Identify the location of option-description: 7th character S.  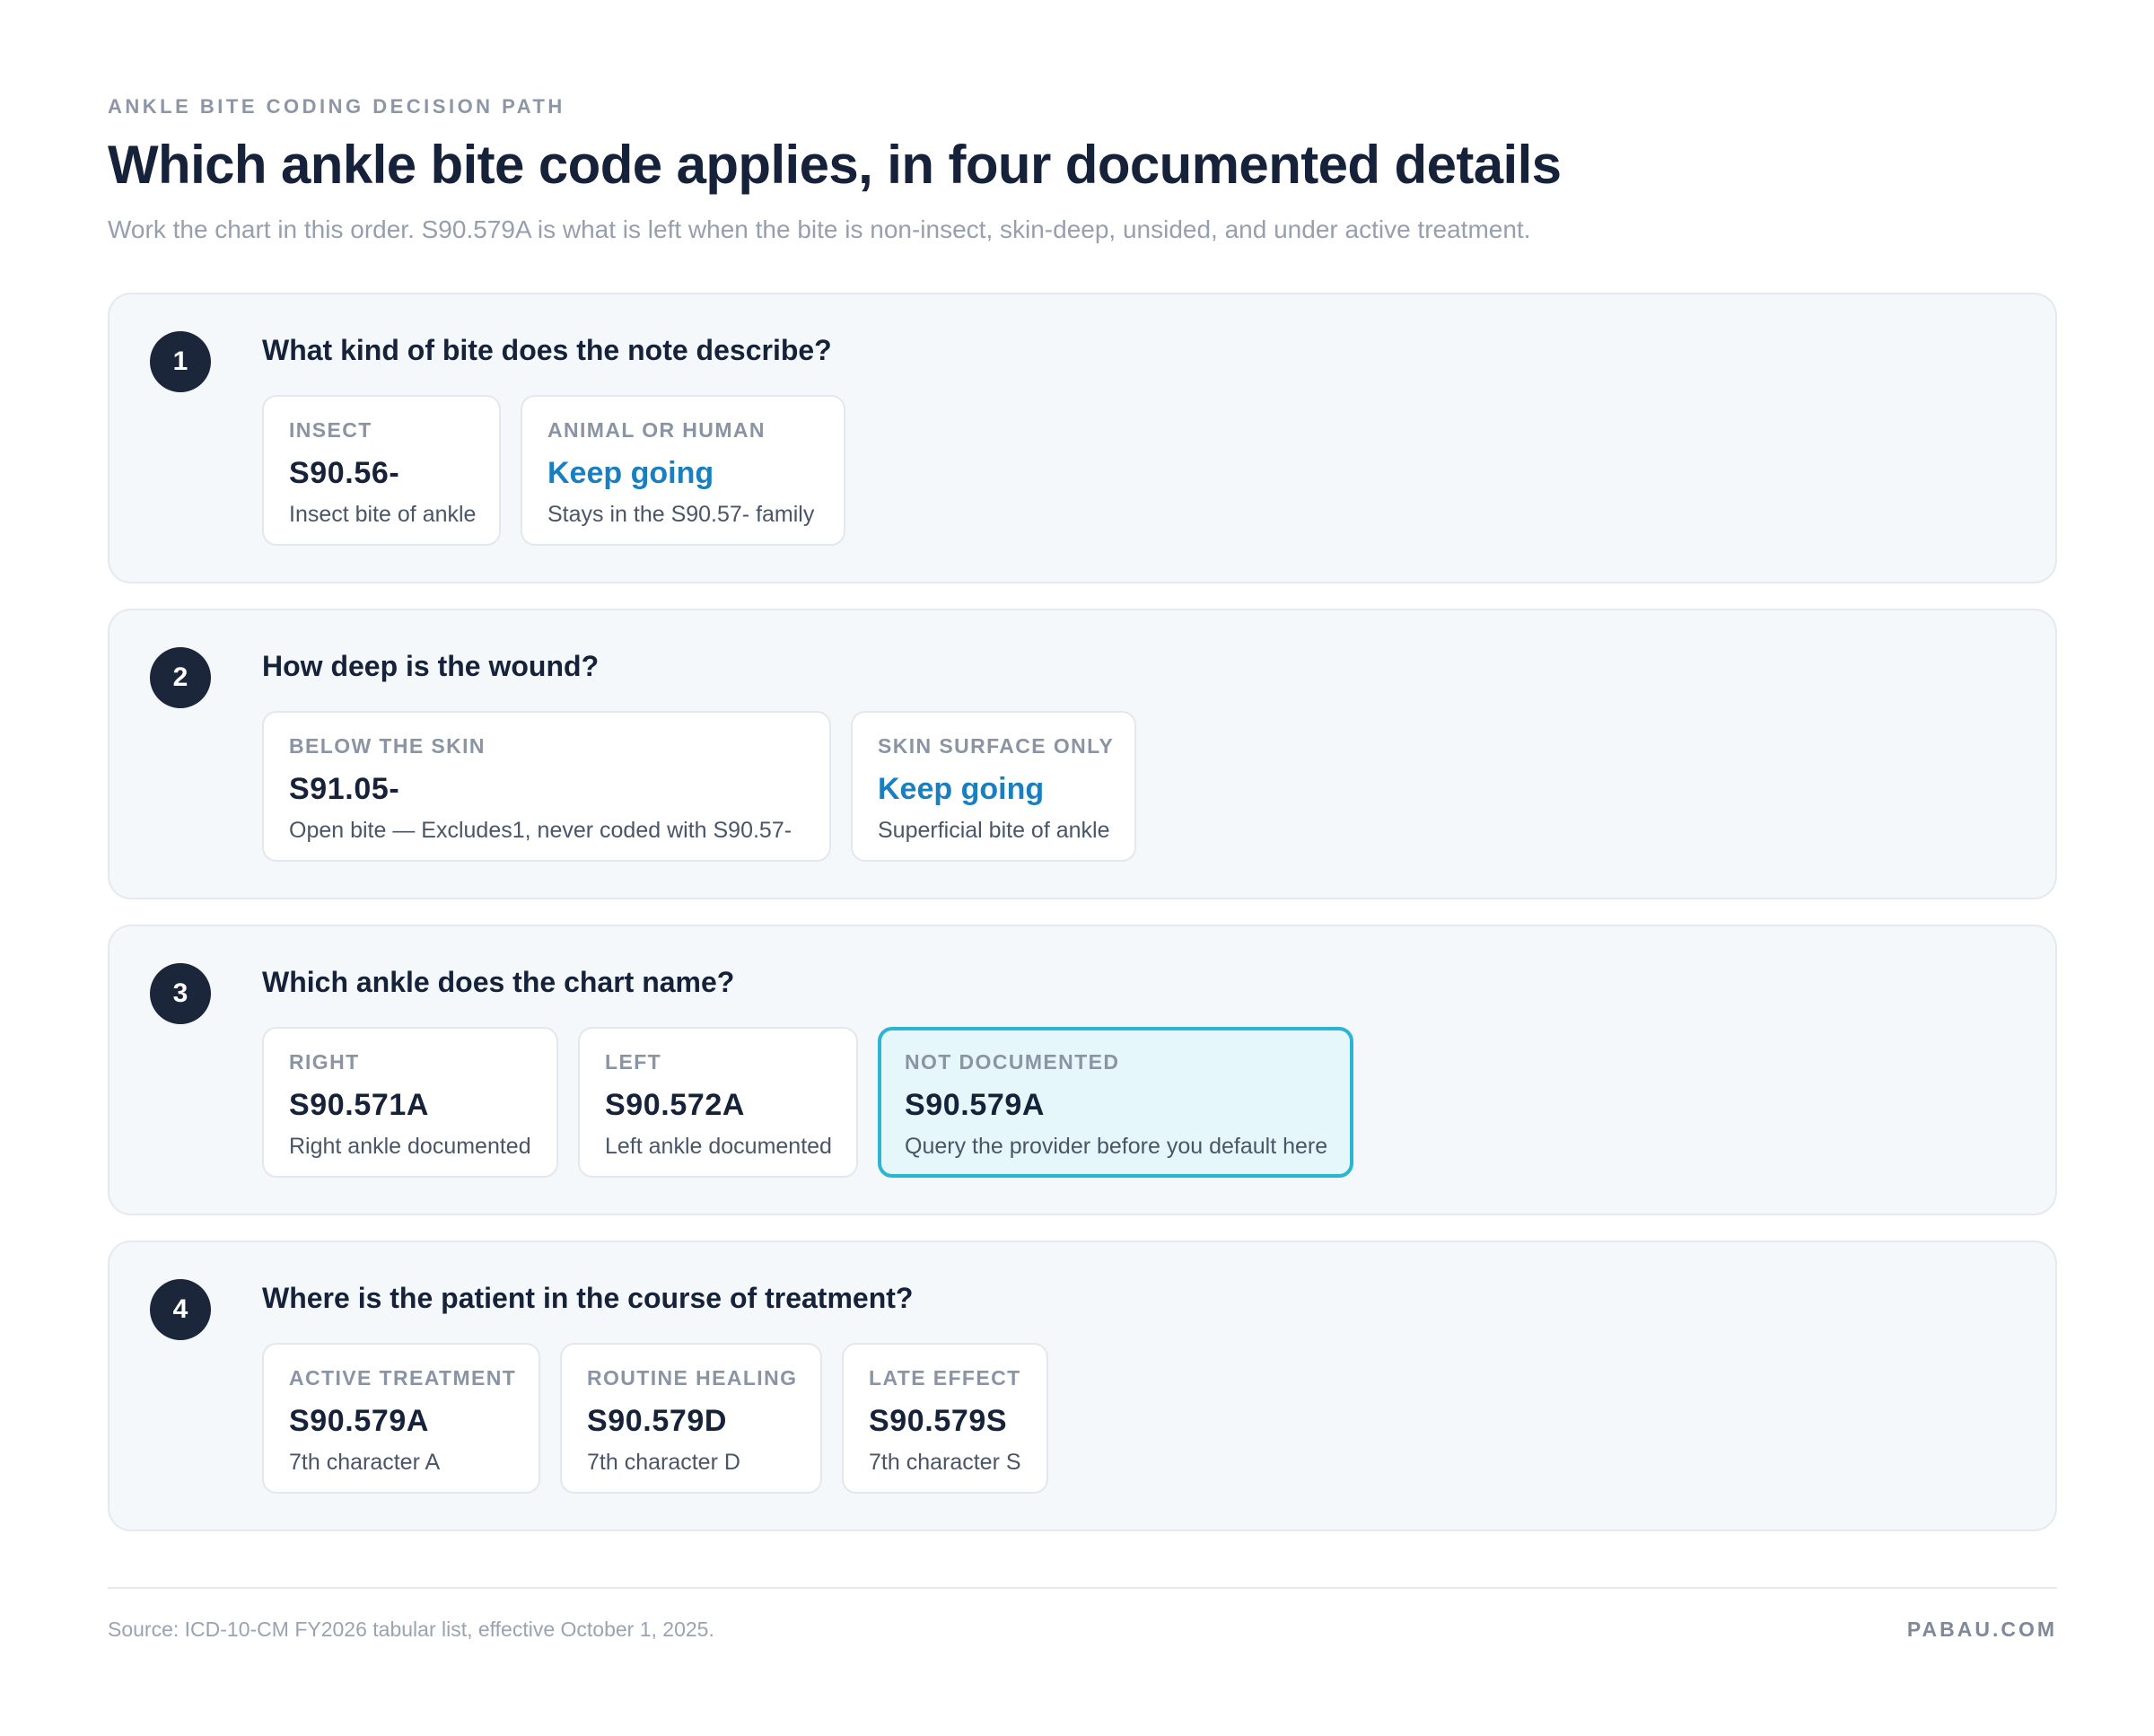
(945, 1462).